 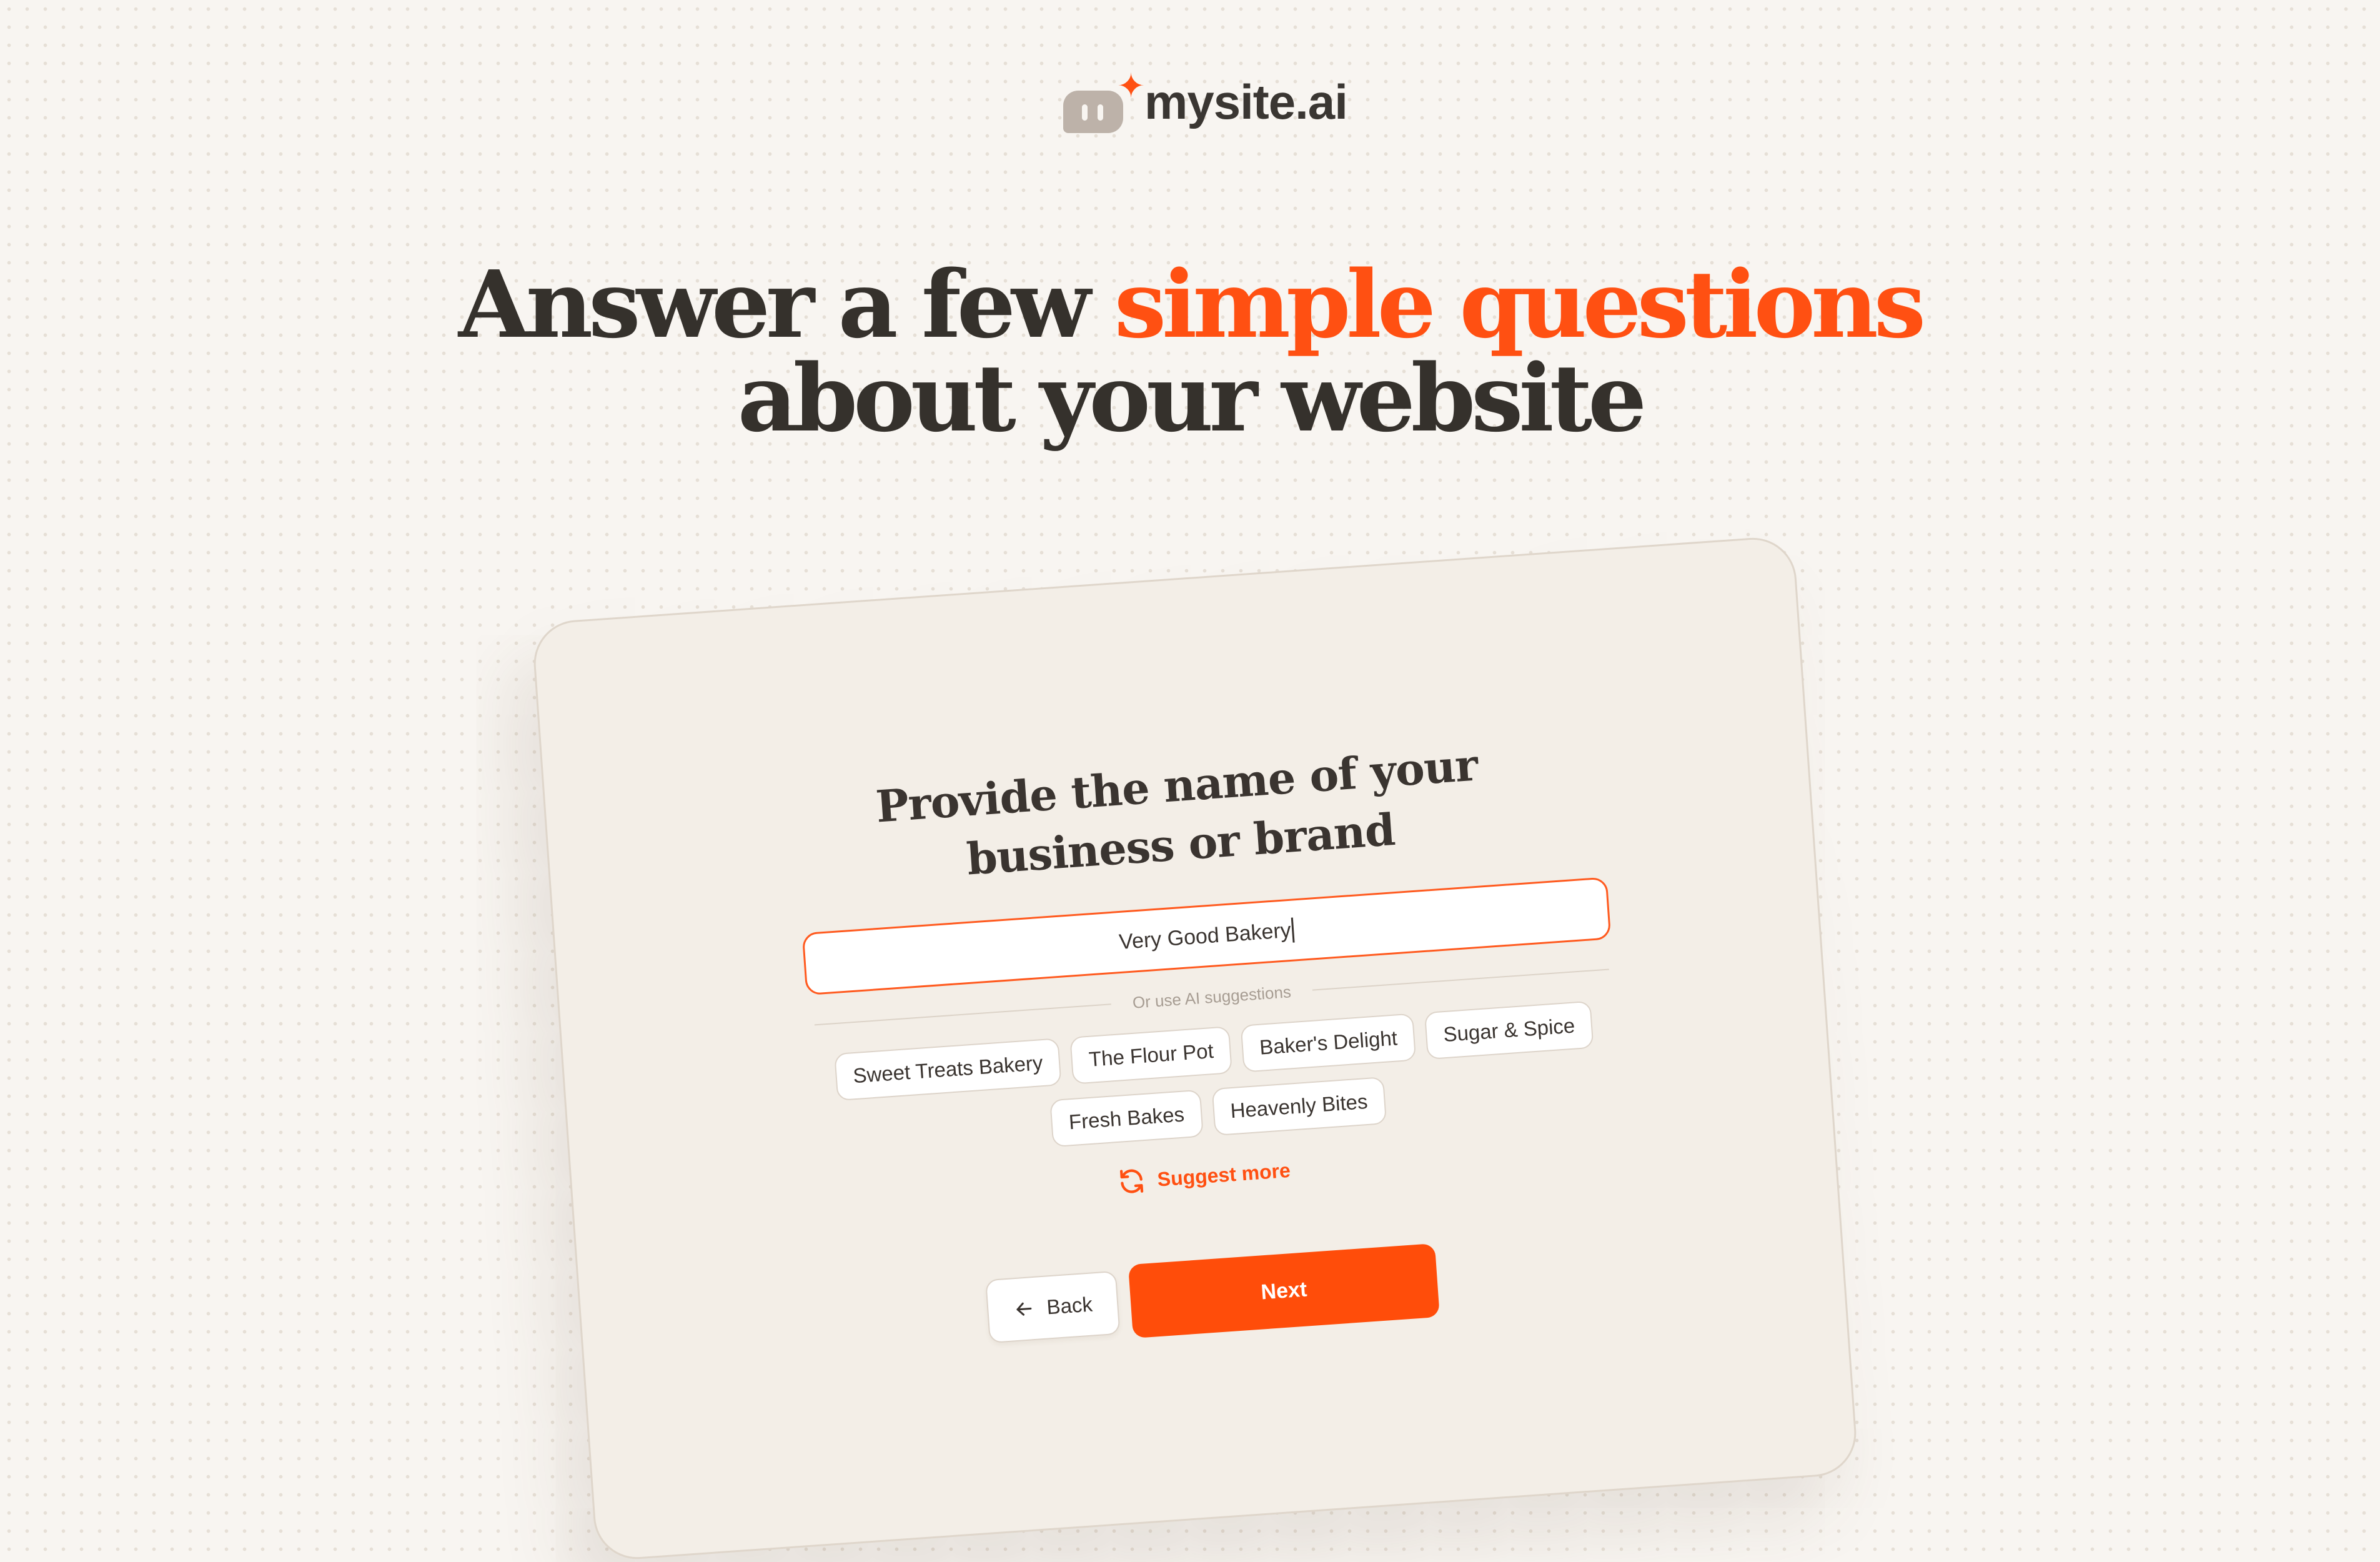 What do you see at coordinates (1132, 1181) in the screenshot?
I see `refresh-icon` at bounding box center [1132, 1181].